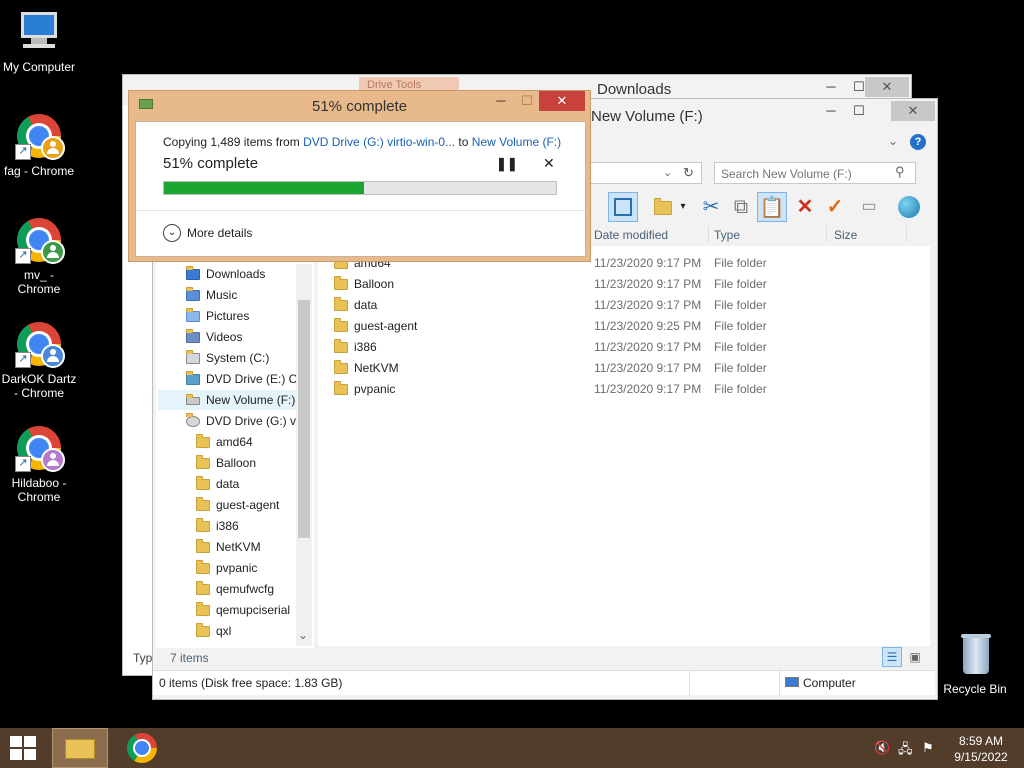  Describe the element at coordinates (629, 305) in the screenshot. I see `file-row: data 11/23/2020 9:17 PM File folder` at that location.